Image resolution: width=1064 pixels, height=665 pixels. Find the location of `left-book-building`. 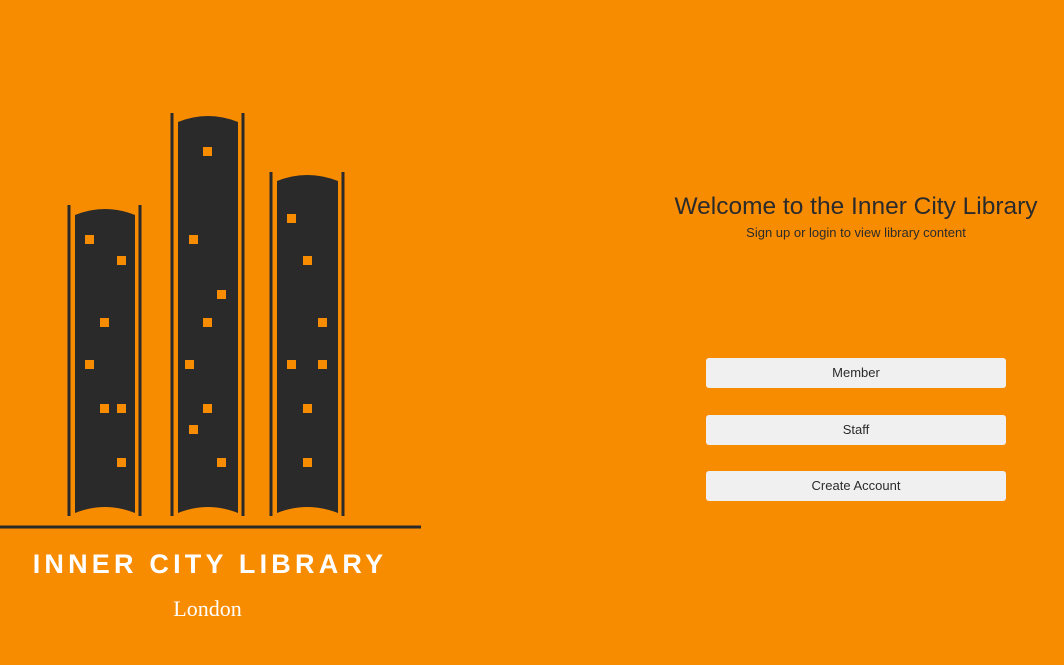

left-book-building is located at coordinates (104, 360).